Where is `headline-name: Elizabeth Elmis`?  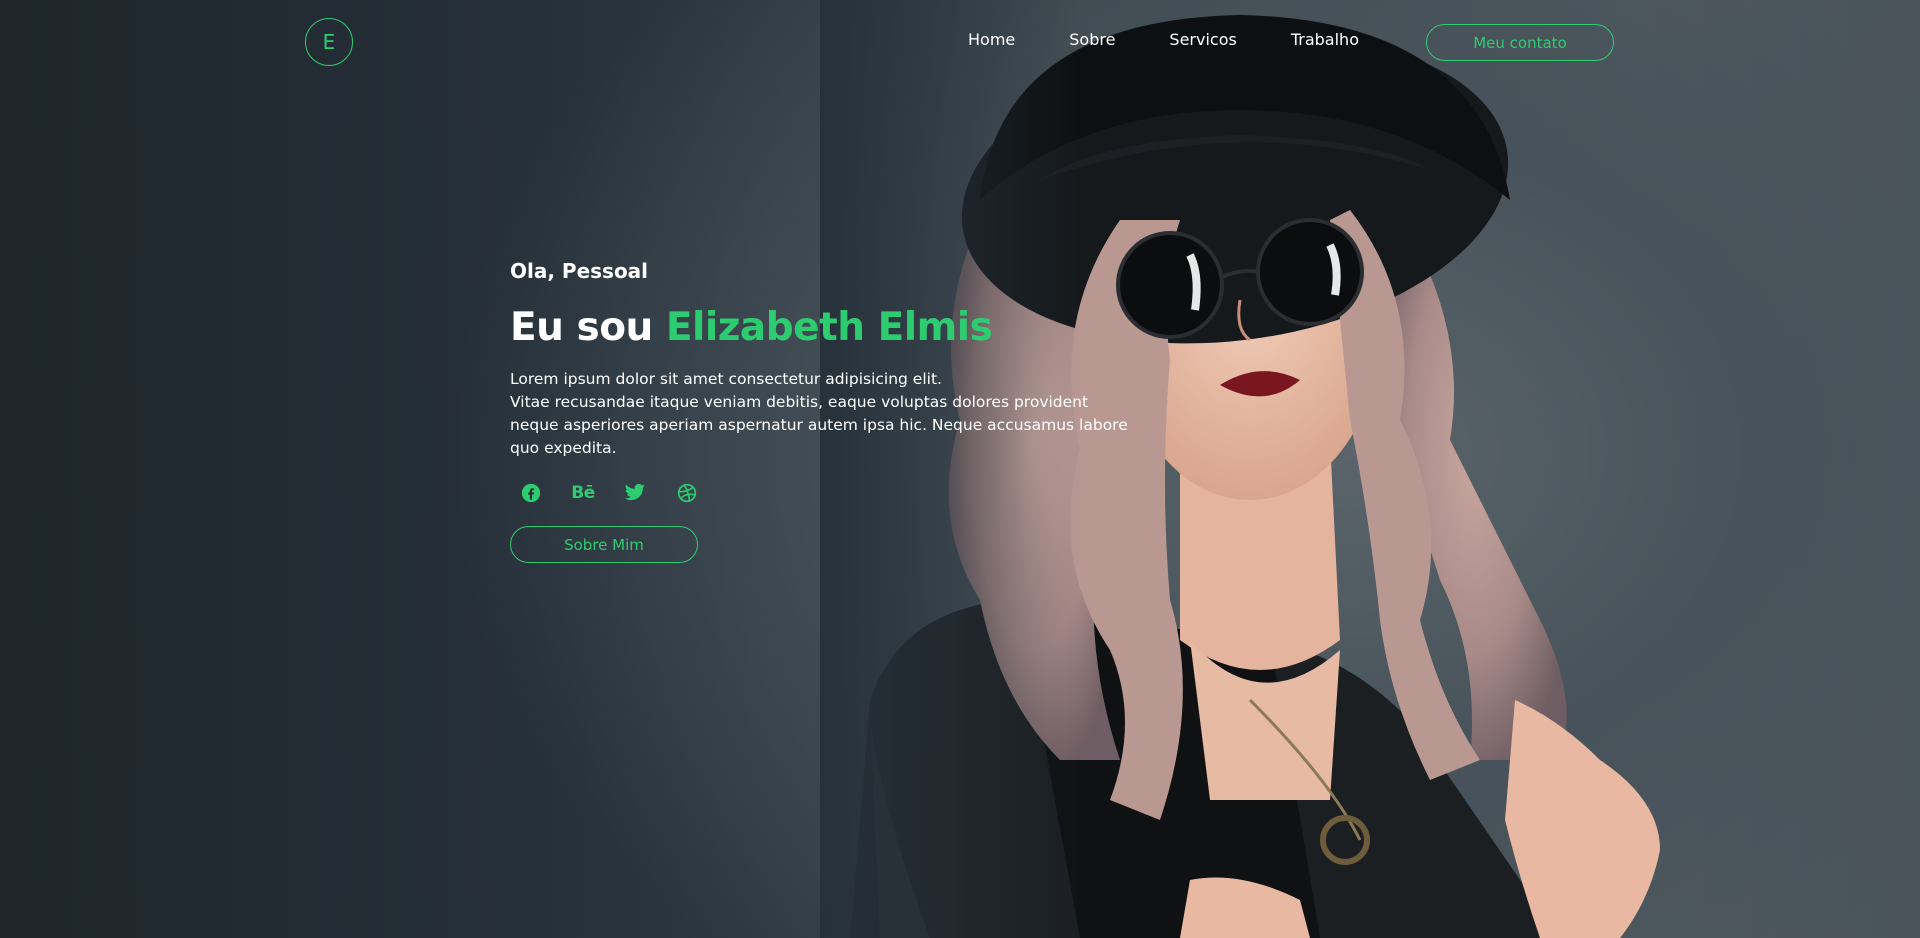
headline-name: Elizabeth Elmis is located at coordinates (829, 327).